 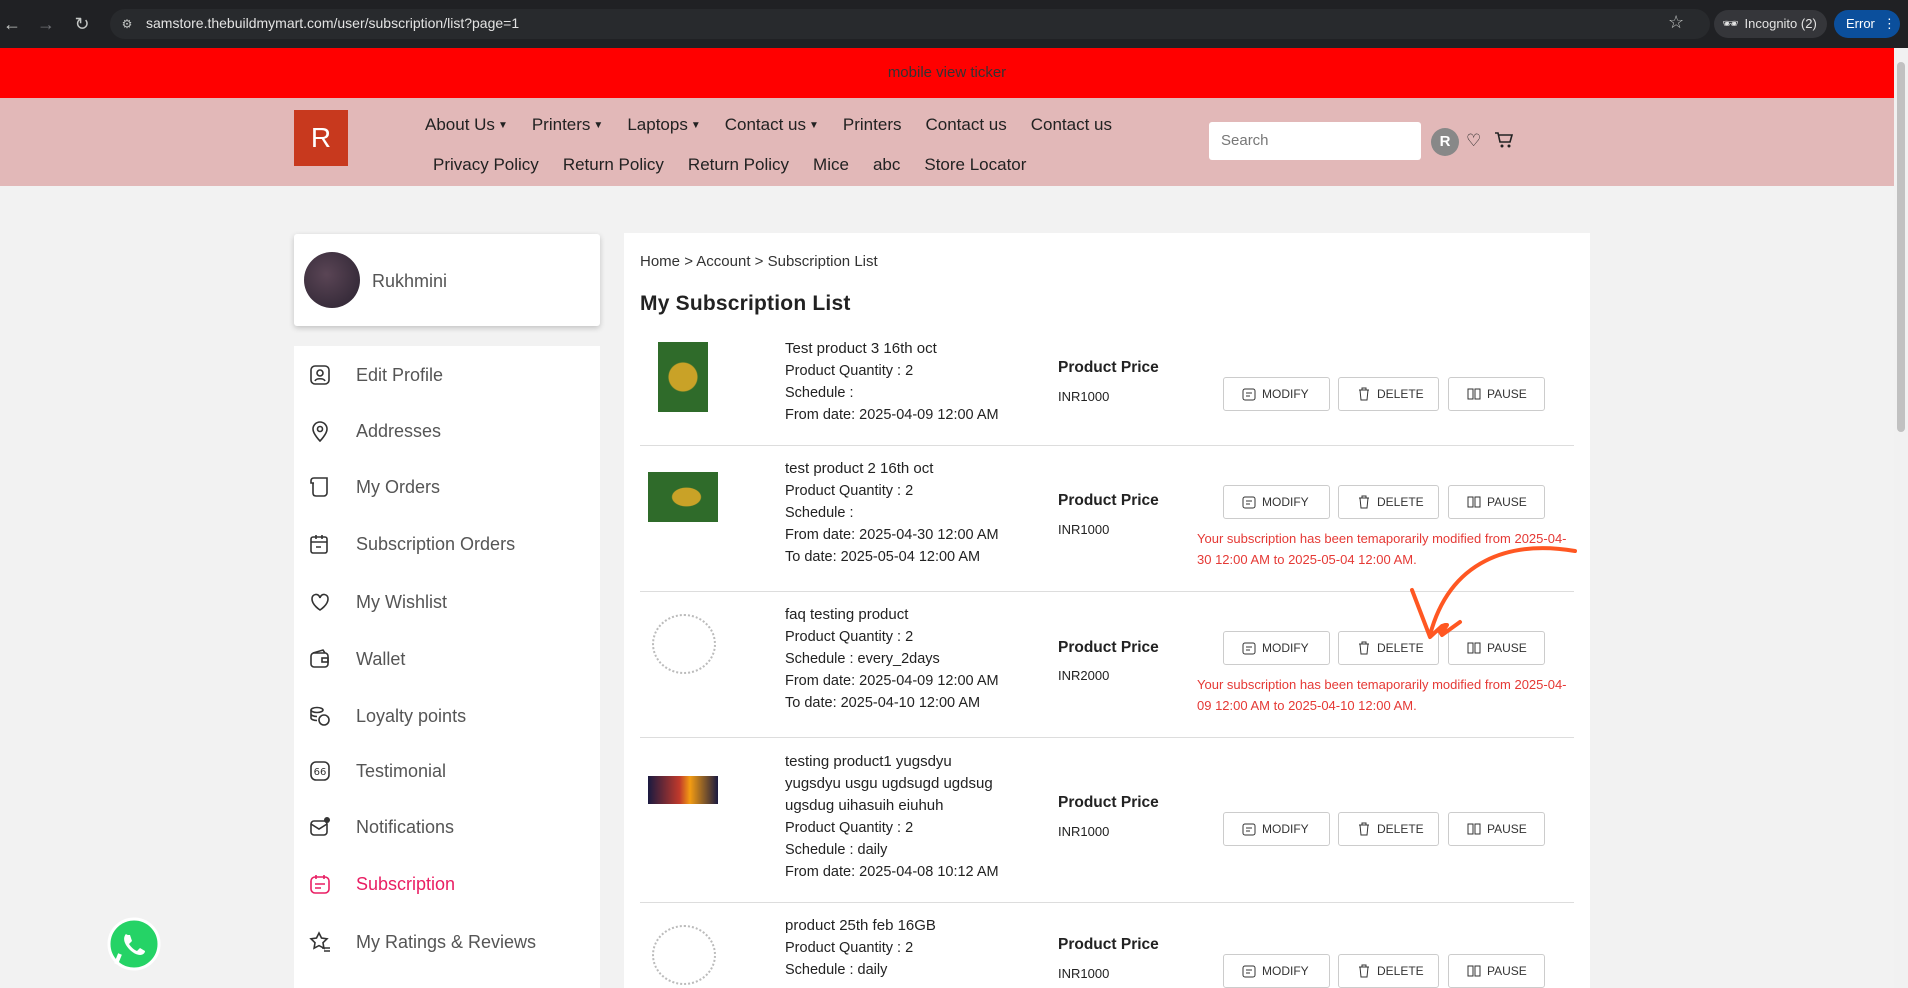 I want to click on profile-name: Rukhmini, so click(x=410, y=281).